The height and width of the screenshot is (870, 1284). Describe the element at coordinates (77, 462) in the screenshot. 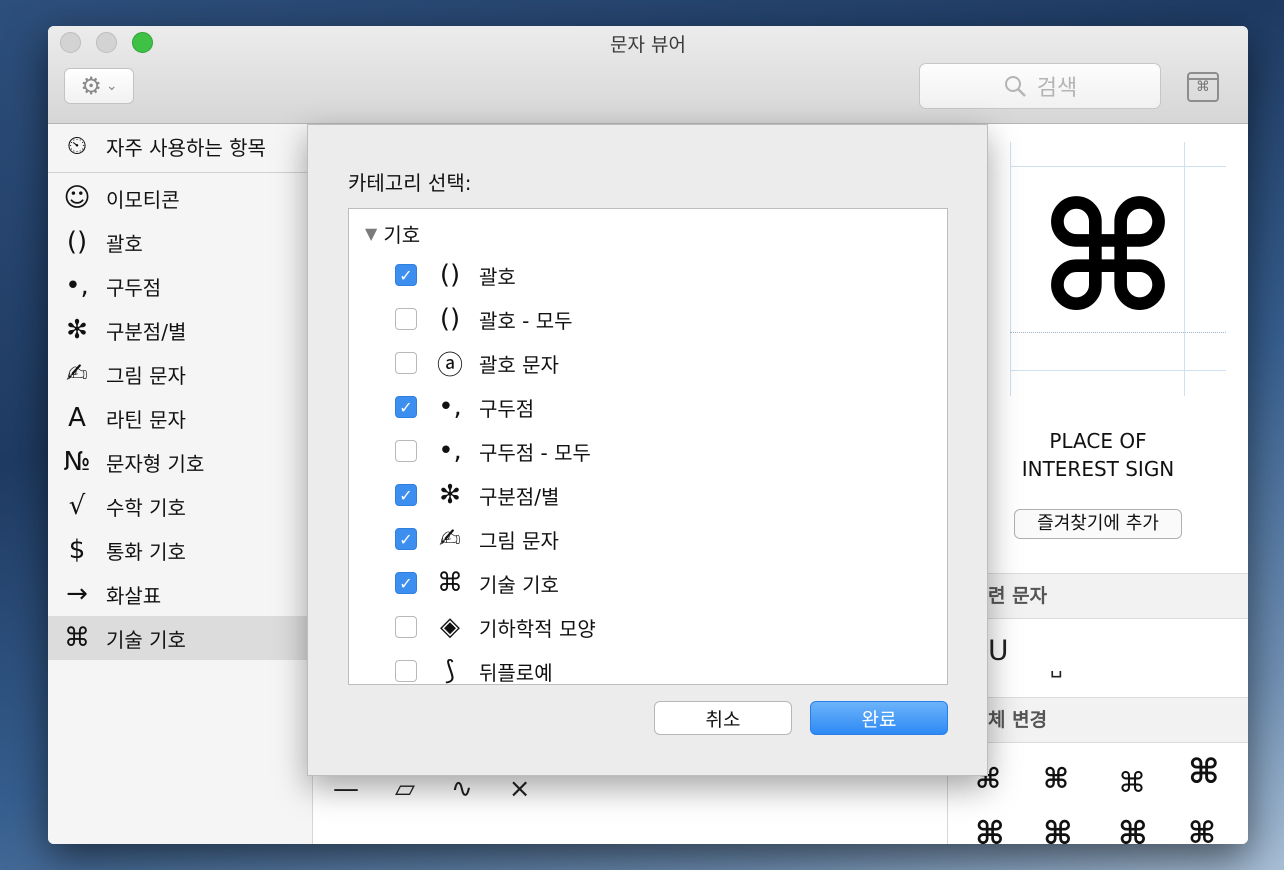

I see `category-icon: №` at that location.